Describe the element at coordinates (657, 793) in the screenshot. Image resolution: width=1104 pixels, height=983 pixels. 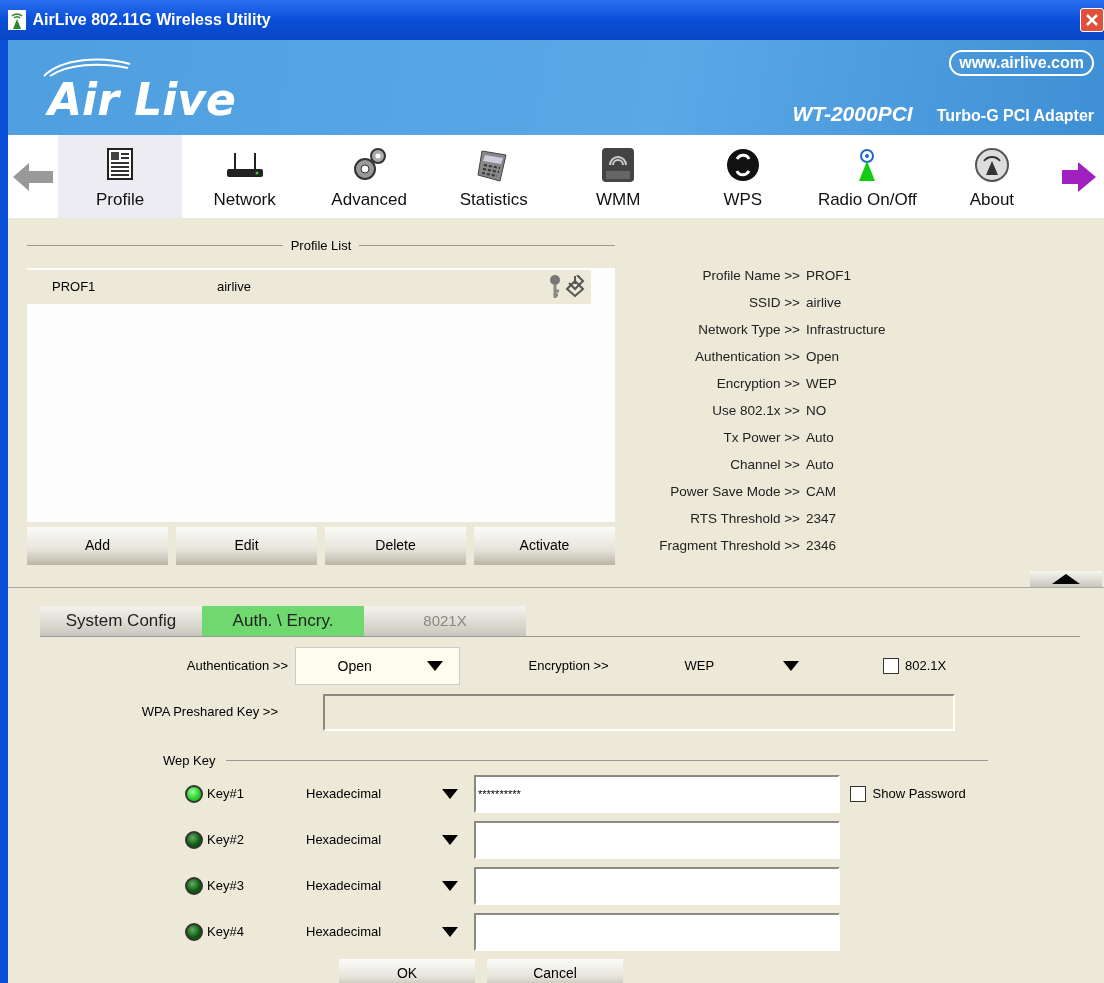
I see `input-field: **********` at that location.